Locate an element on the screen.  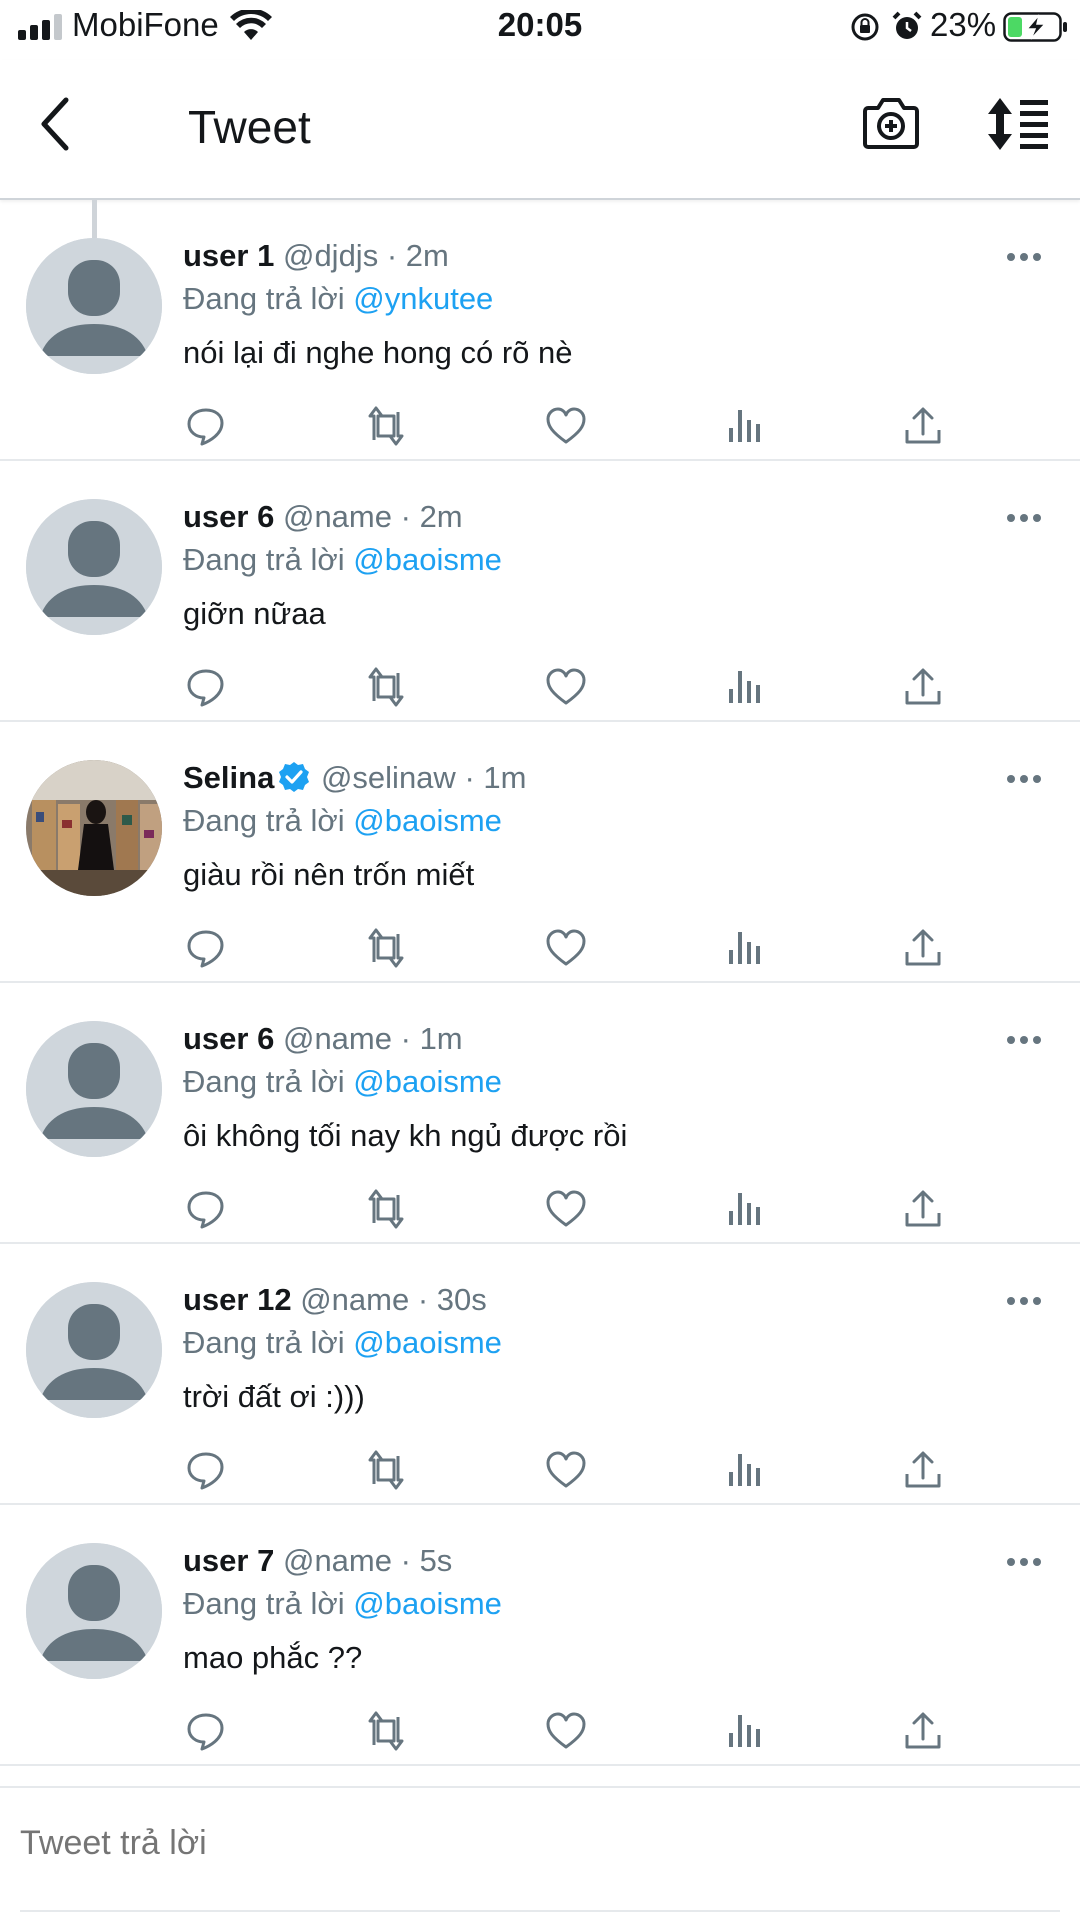
display-name: user 1 is located at coordinates (228, 255).